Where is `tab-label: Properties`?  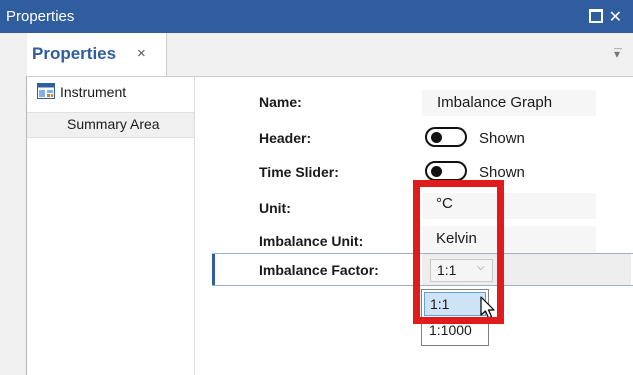 tab-label: Properties is located at coordinates (74, 53).